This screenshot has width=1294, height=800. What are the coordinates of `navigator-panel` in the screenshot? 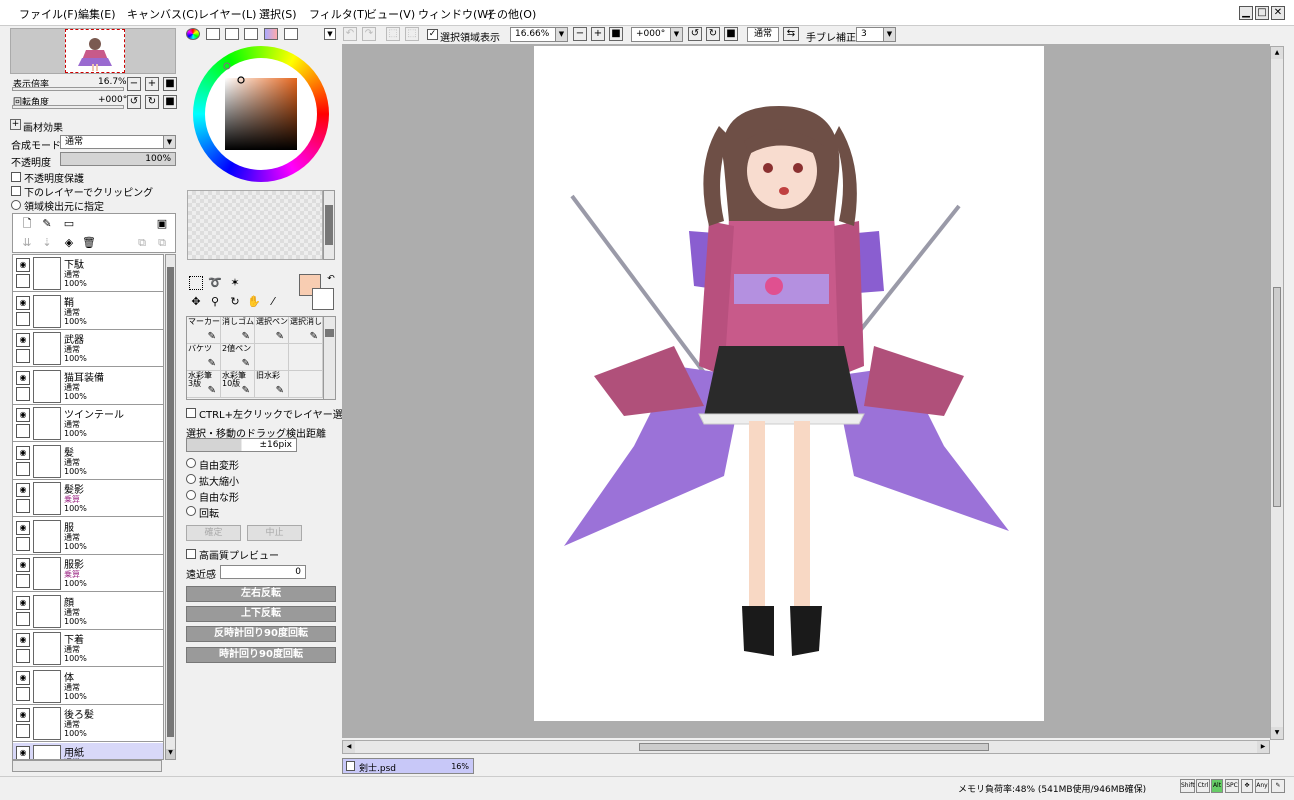 It's located at (93, 51).